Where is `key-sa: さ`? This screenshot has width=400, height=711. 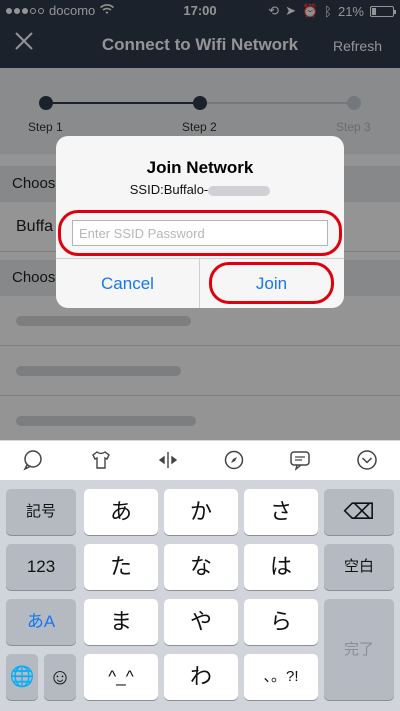
key-sa: さ is located at coordinates (281, 512).